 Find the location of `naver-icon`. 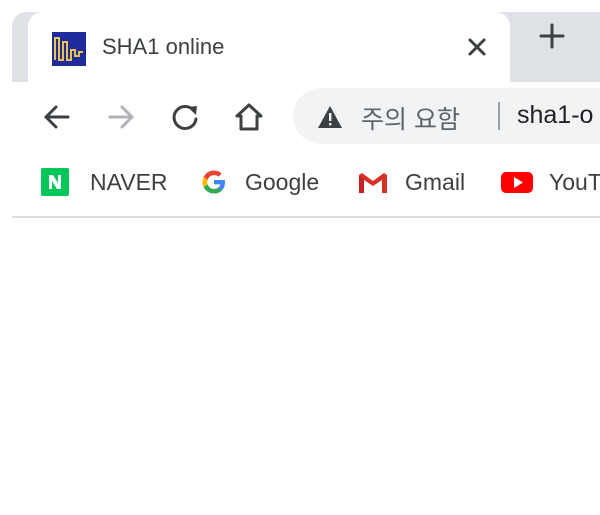

naver-icon is located at coordinates (55, 182).